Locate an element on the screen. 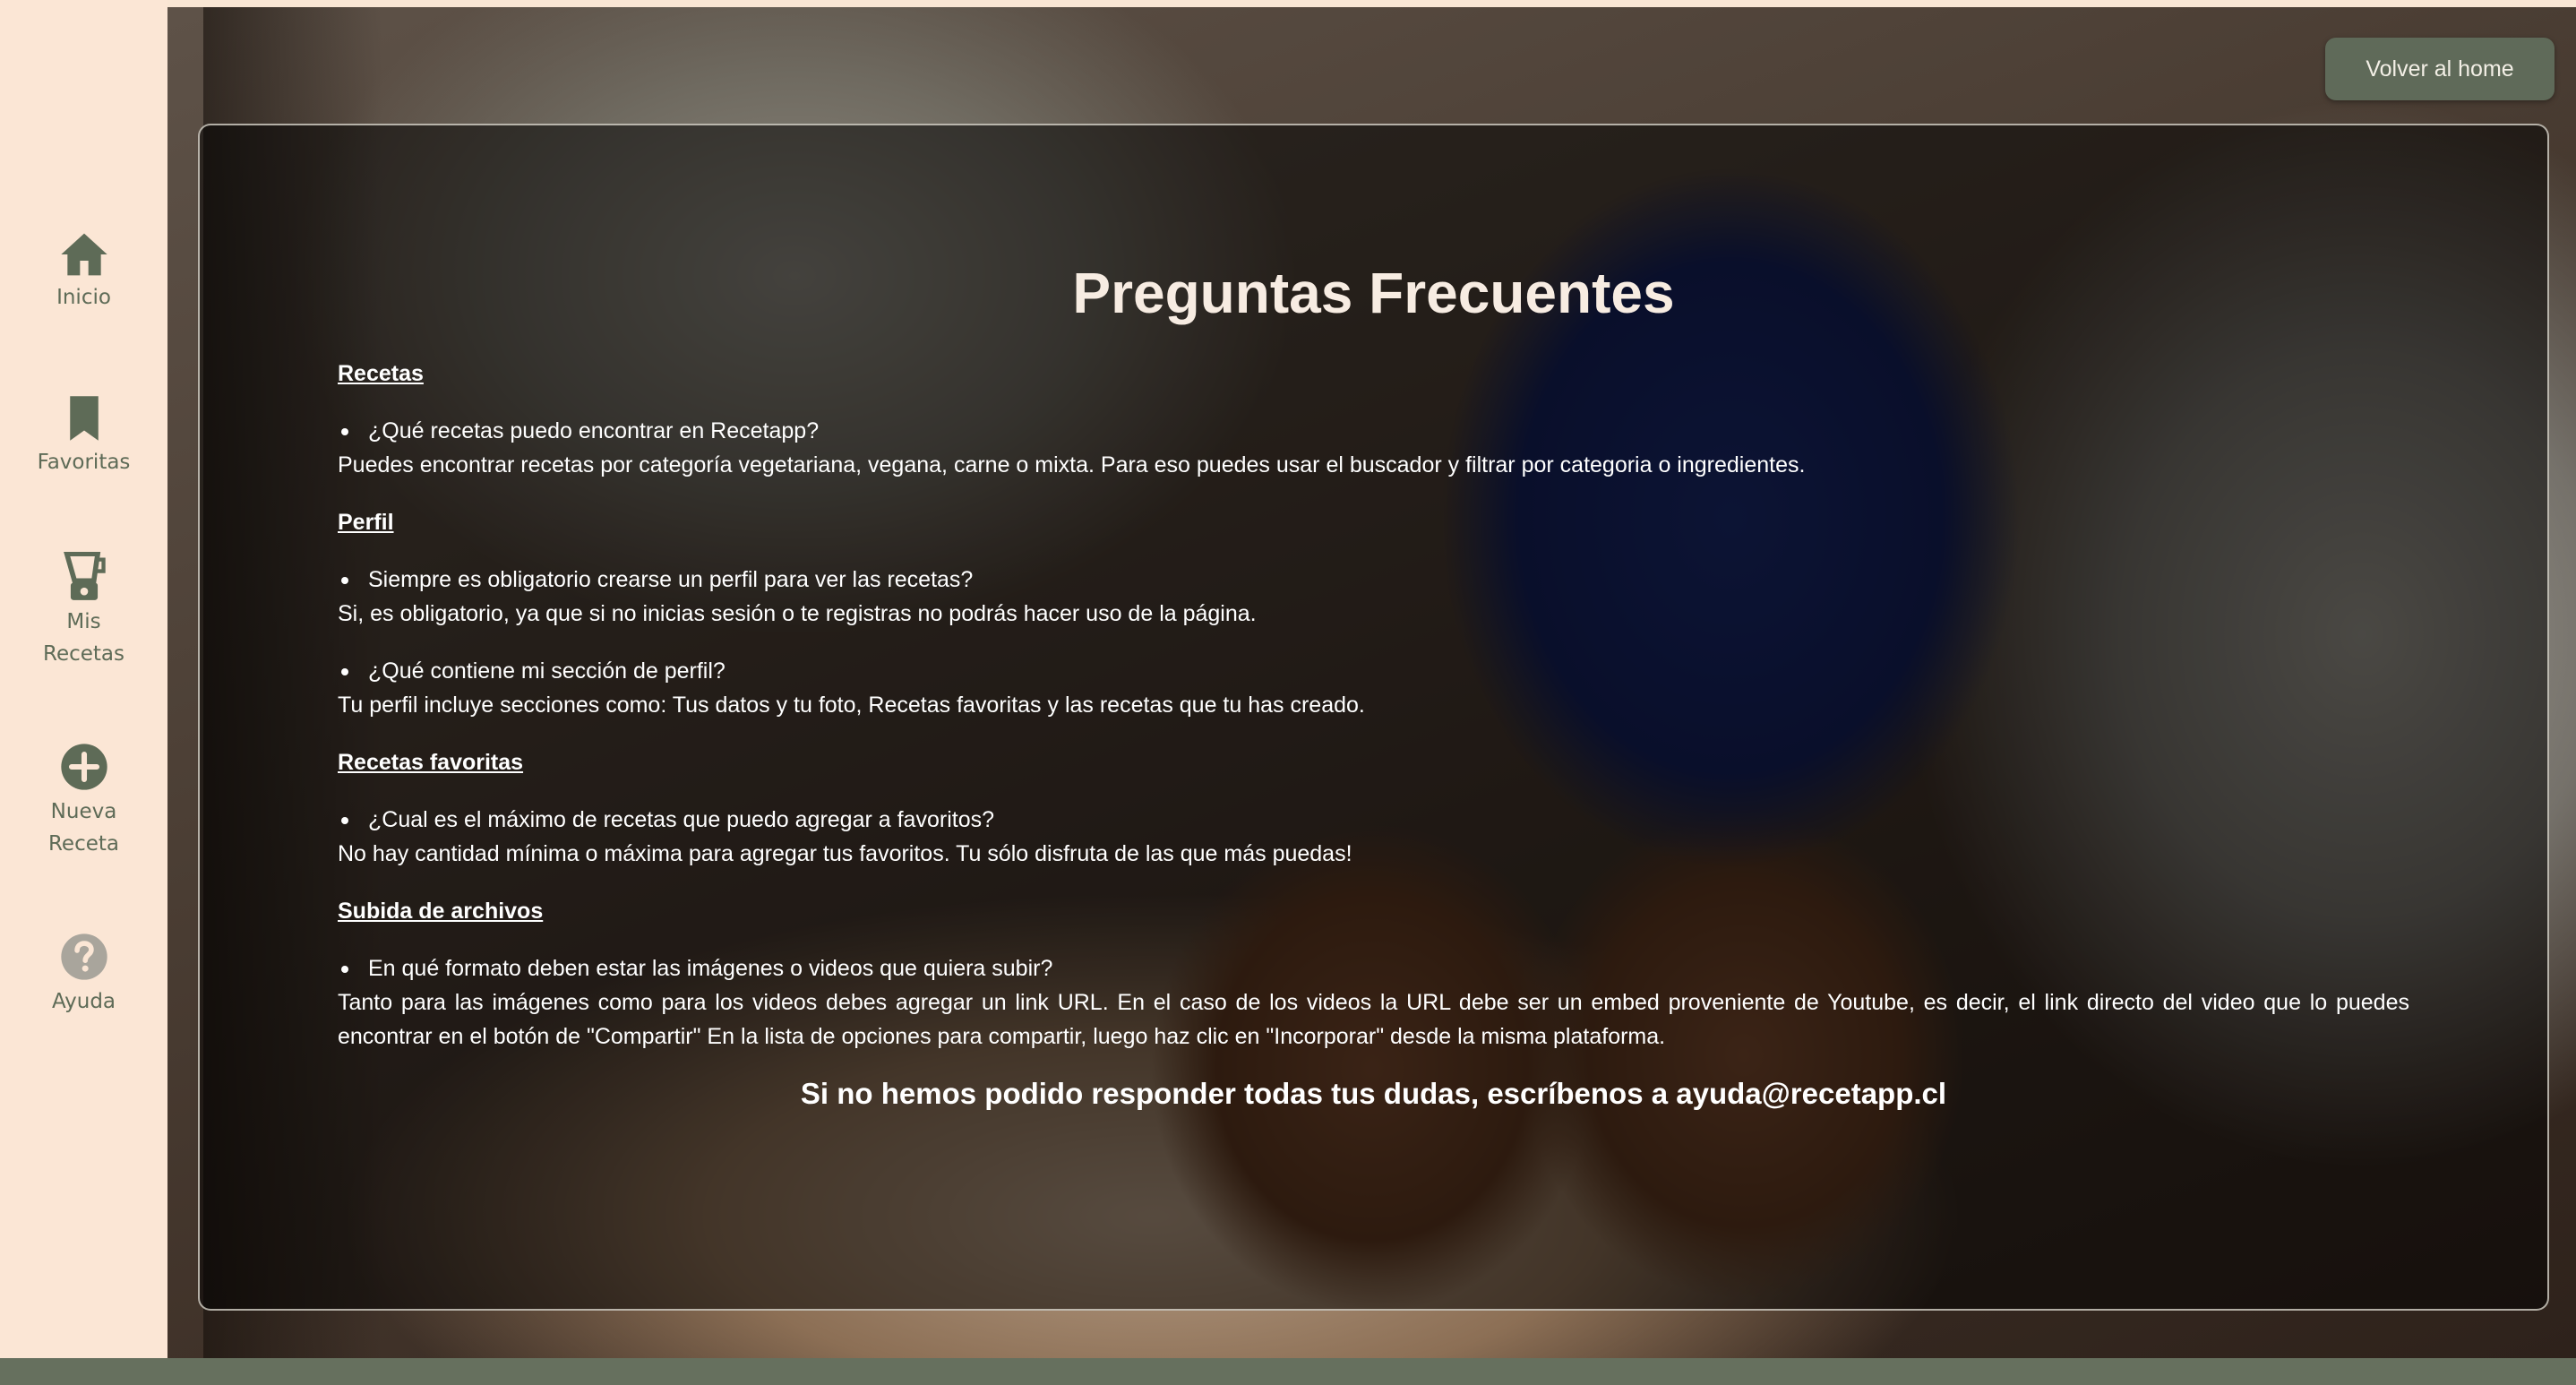  page-title: Preguntas Frecuentes is located at coordinates (1373, 293).